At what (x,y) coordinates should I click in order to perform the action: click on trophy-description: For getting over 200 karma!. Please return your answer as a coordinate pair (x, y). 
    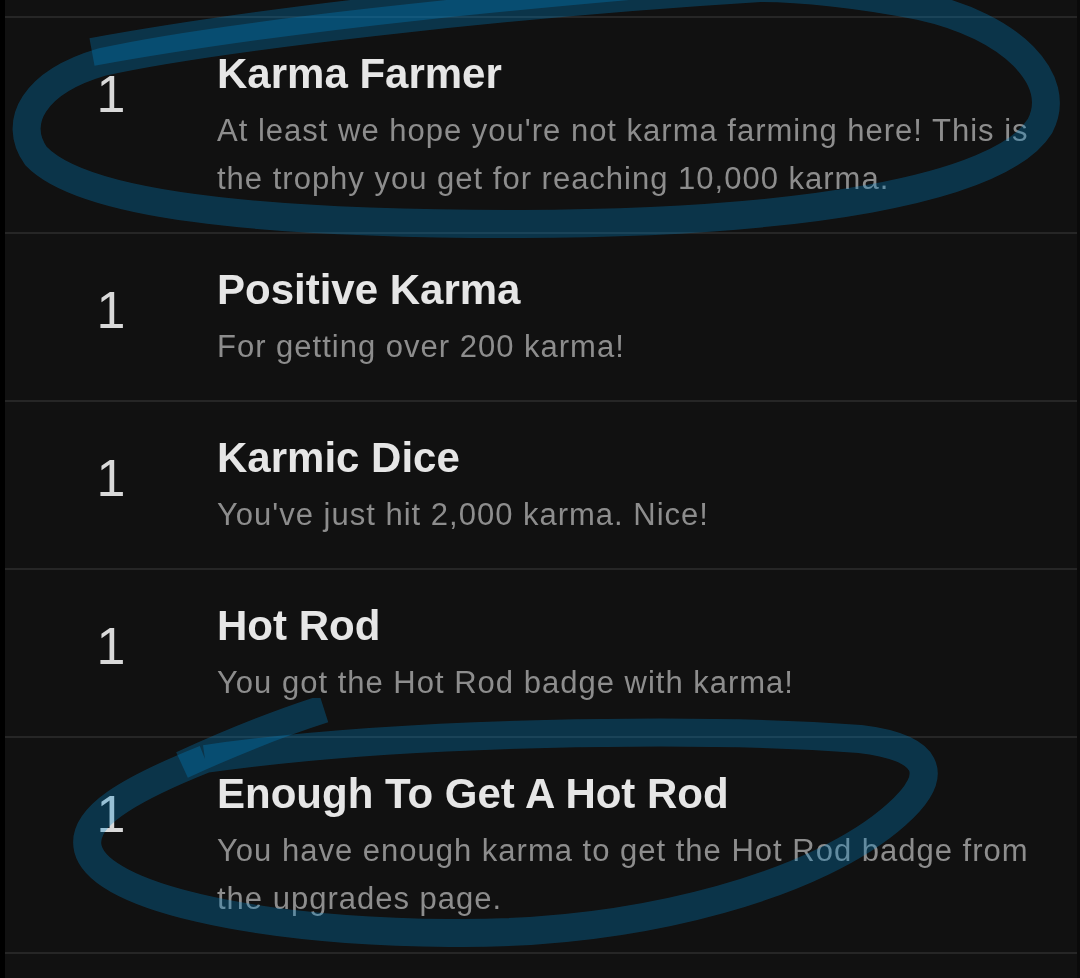
    Looking at the image, I should click on (421, 347).